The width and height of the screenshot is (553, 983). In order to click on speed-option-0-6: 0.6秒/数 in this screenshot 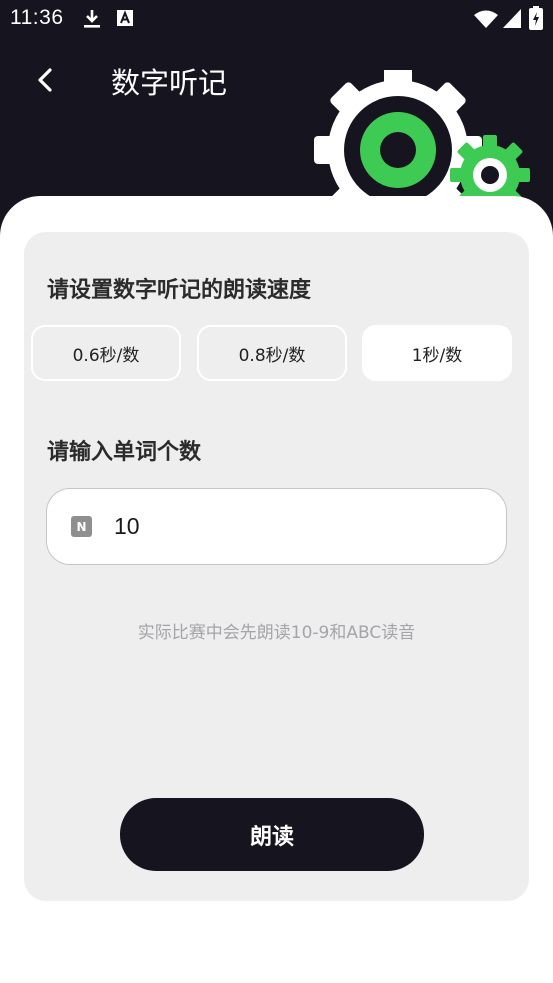, I will do `click(106, 353)`.